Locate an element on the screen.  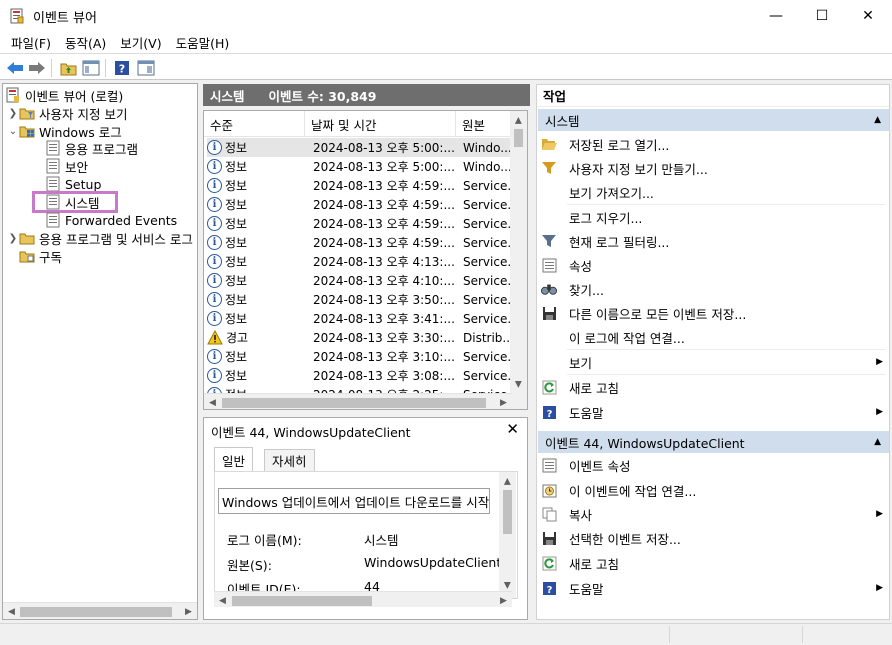
action-view-submenu: 보기 ▶ is located at coordinates (714, 362).